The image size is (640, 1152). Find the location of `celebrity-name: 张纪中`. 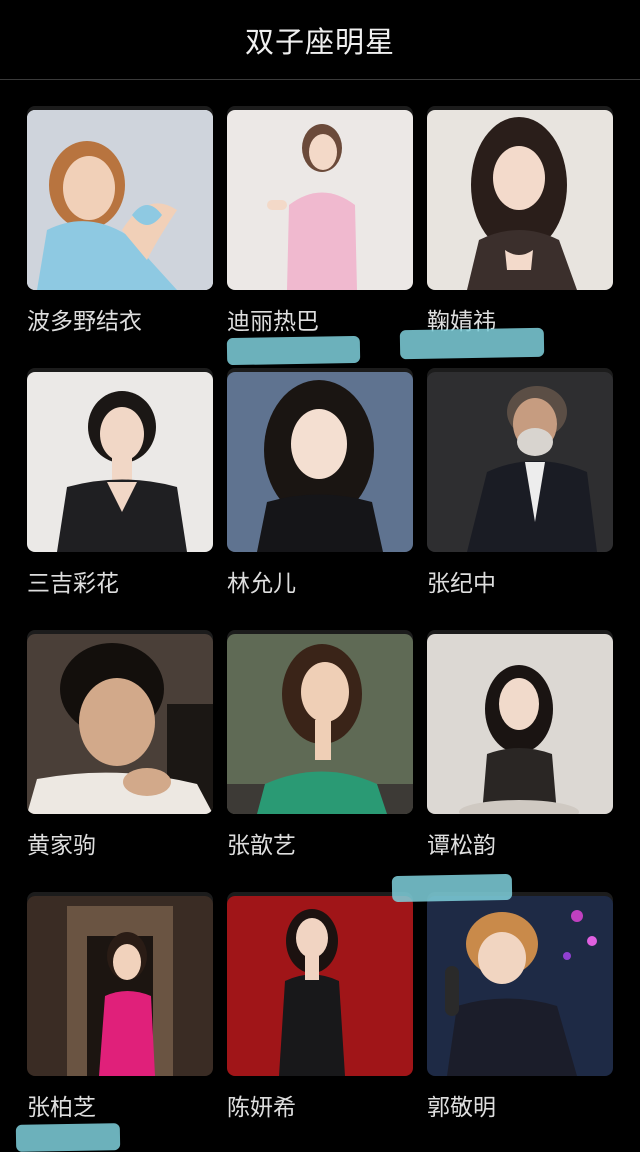

celebrity-name: 张纪中 is located at coordinates (461, 584).